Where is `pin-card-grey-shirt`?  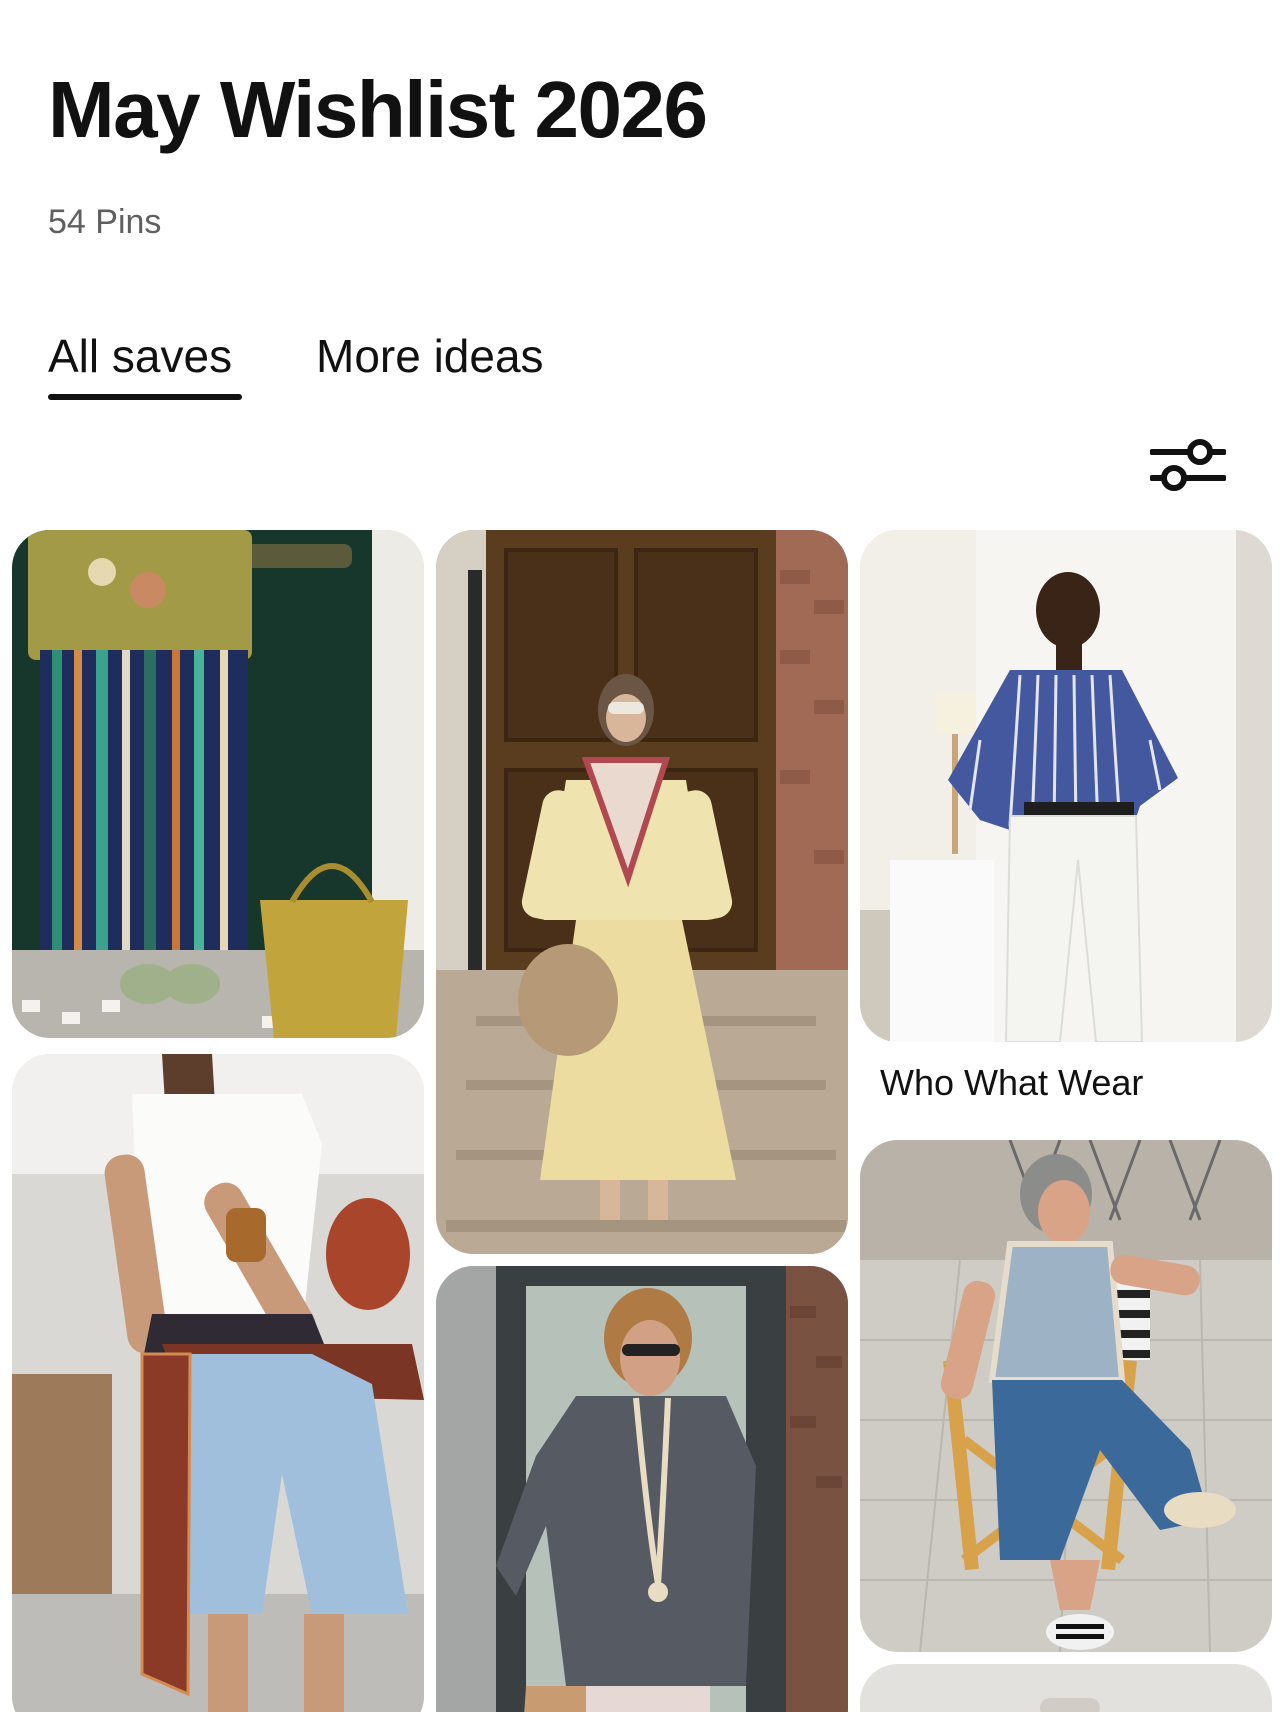
pin-card-grey-shirt is located at coordinates (642, 1489).